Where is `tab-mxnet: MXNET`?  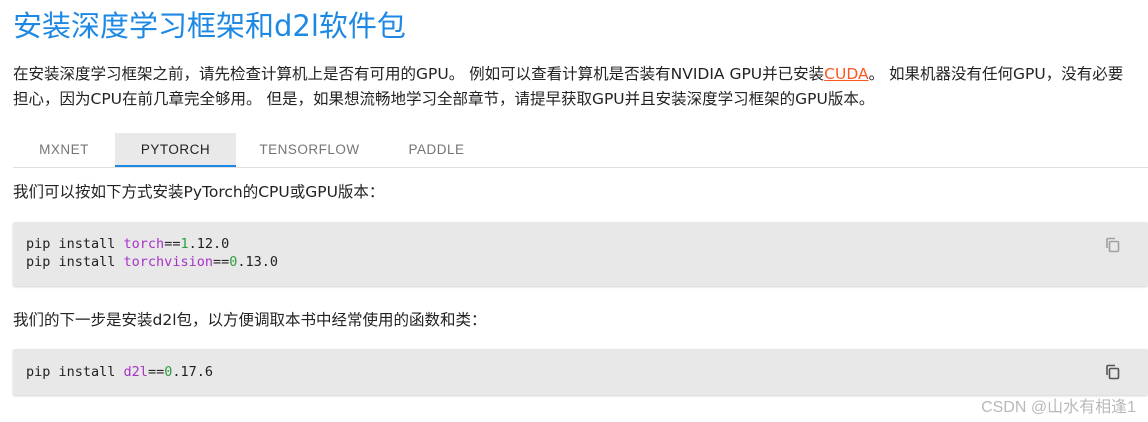
tab-mxnet: MXNET is located at coordinates (64, 149).